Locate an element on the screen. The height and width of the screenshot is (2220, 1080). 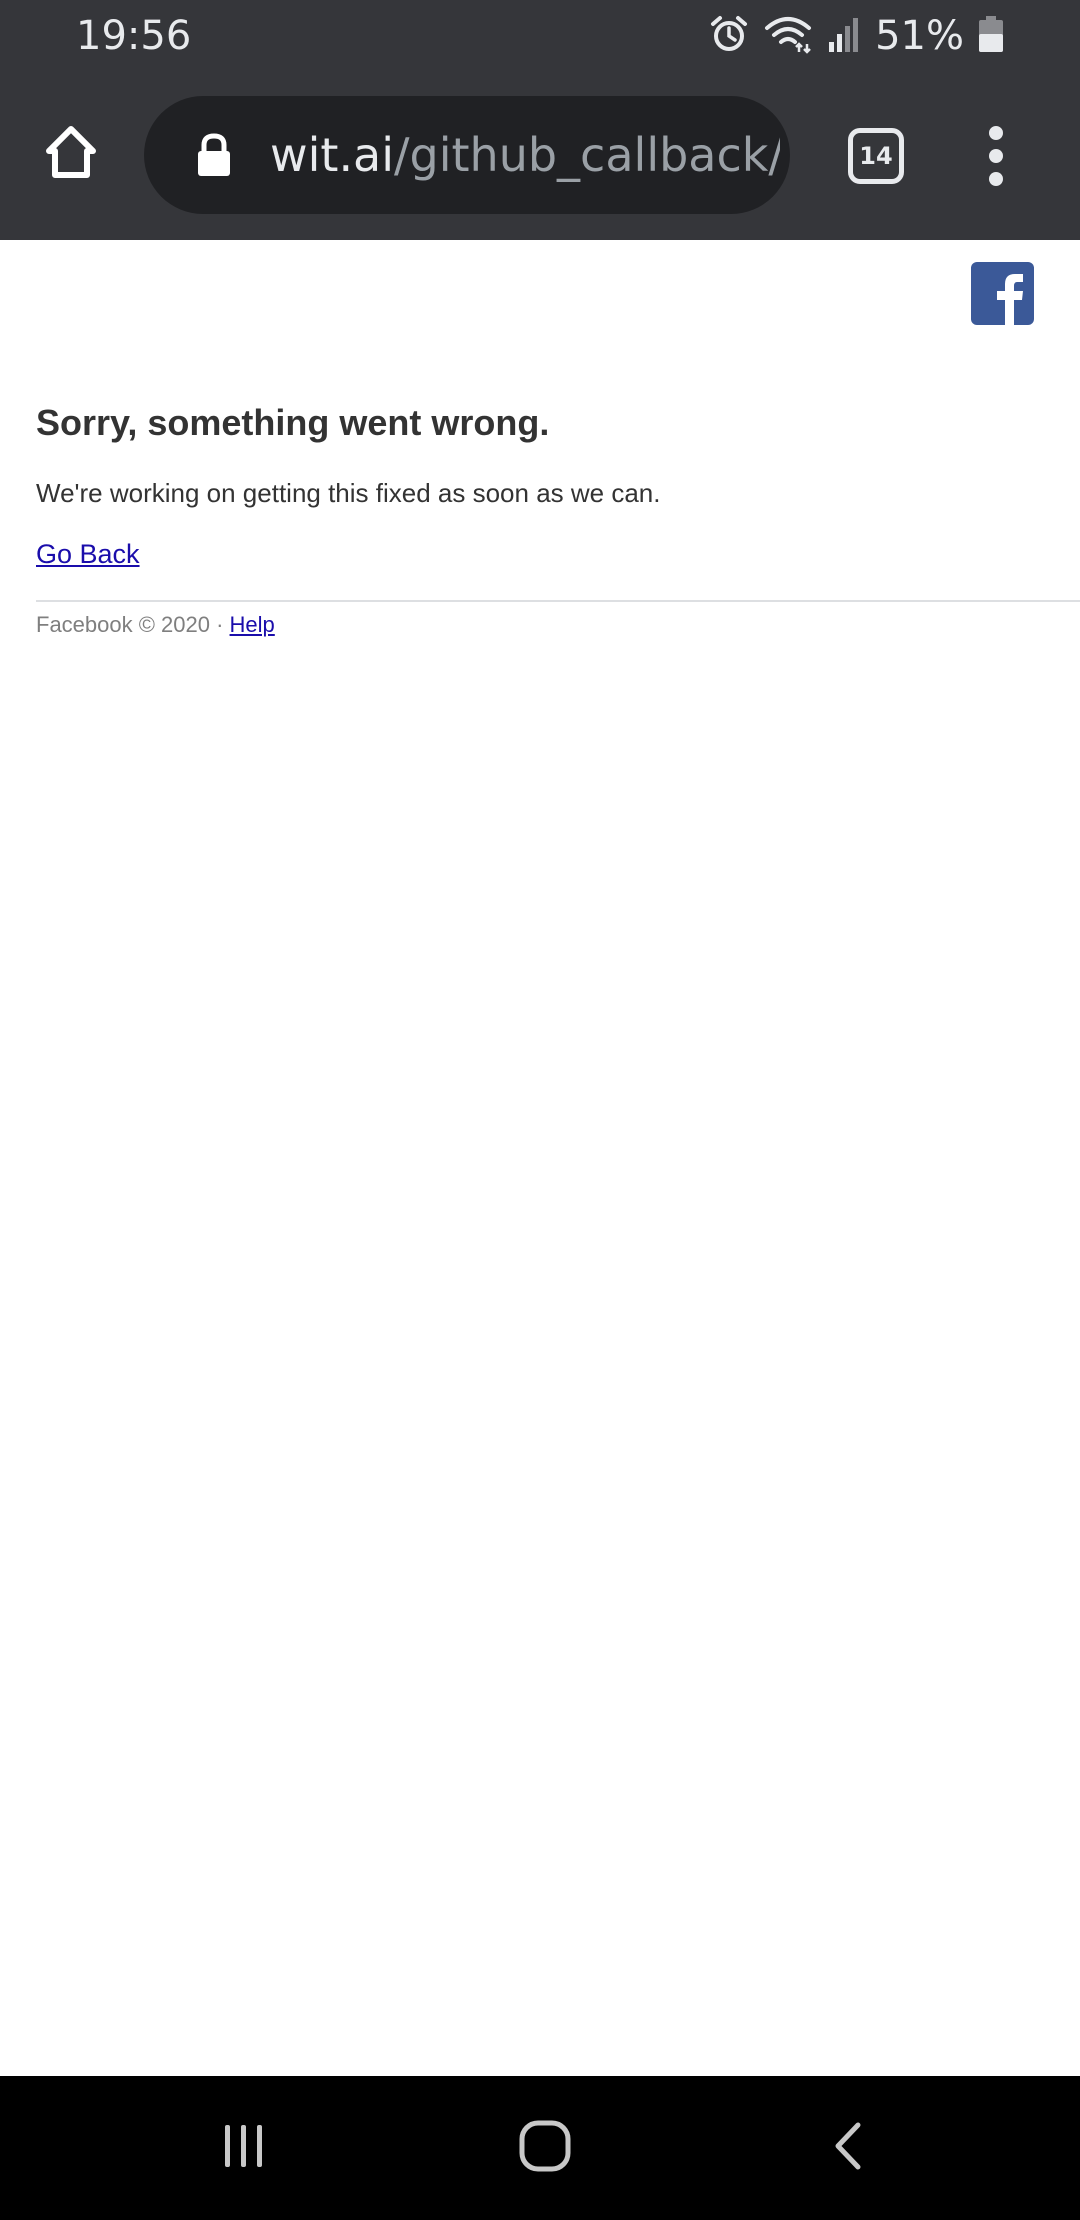
url-text: wit.ai/github_callback/ is located at coordinates (525, 155).